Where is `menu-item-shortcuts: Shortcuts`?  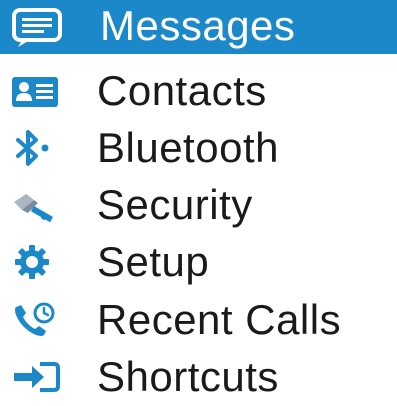
menu-item-shortcuts: Shortcuts is located at coordinates (198, 377).